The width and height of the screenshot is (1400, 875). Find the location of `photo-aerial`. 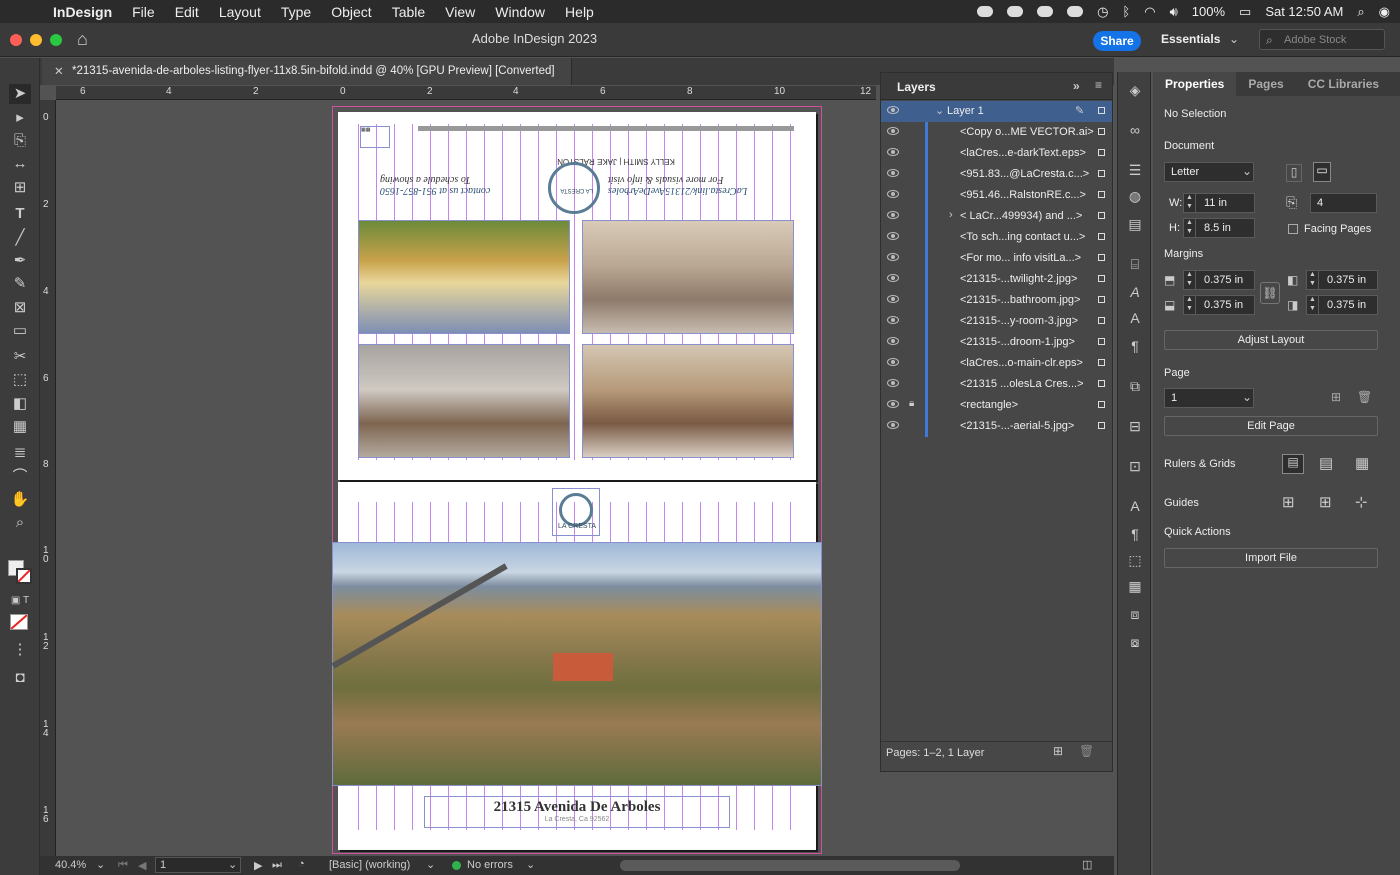

photo-aerial is located at coordinates (576, 664).